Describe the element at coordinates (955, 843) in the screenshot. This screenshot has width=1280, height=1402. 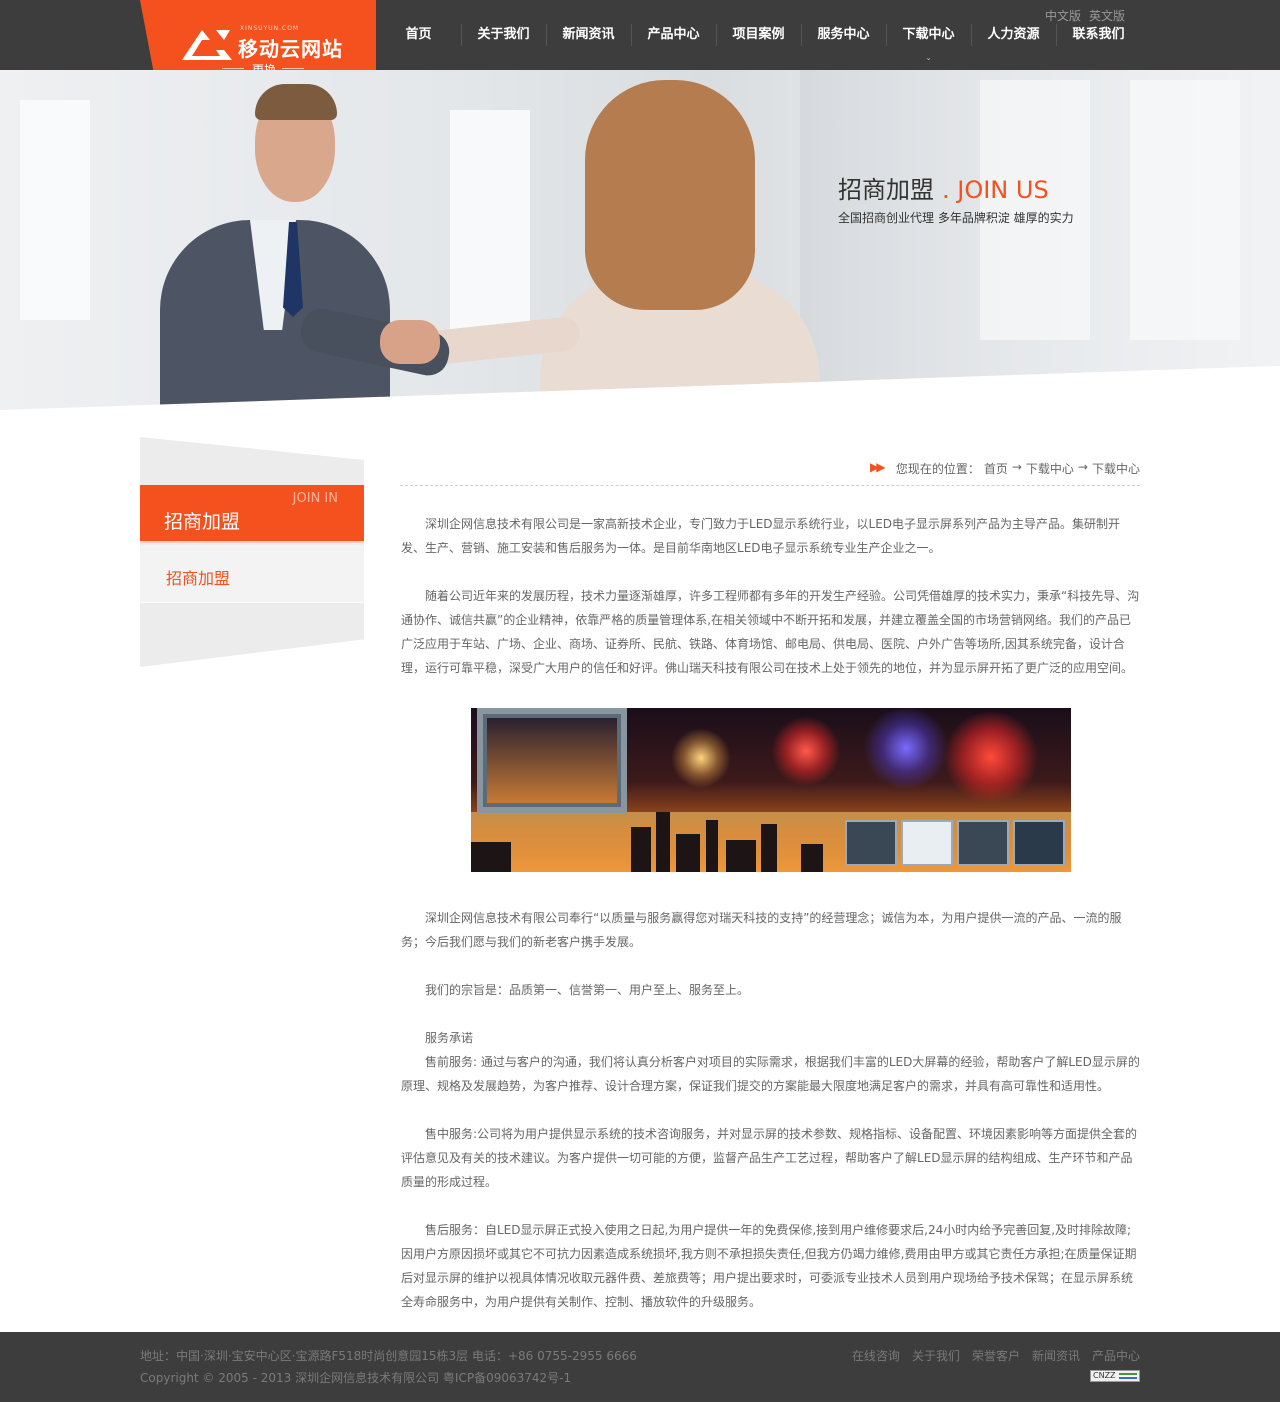
I see `screen-products` at that location.